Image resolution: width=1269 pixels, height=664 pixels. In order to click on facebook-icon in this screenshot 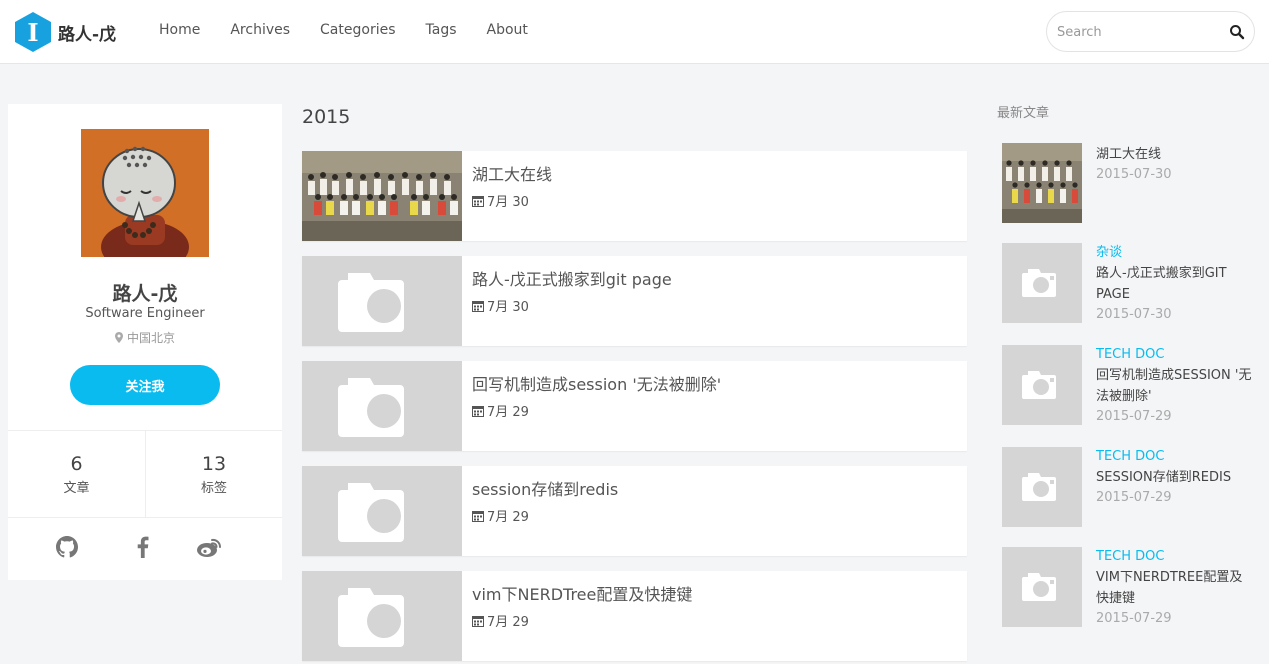, I will do `click(144, 548)`.